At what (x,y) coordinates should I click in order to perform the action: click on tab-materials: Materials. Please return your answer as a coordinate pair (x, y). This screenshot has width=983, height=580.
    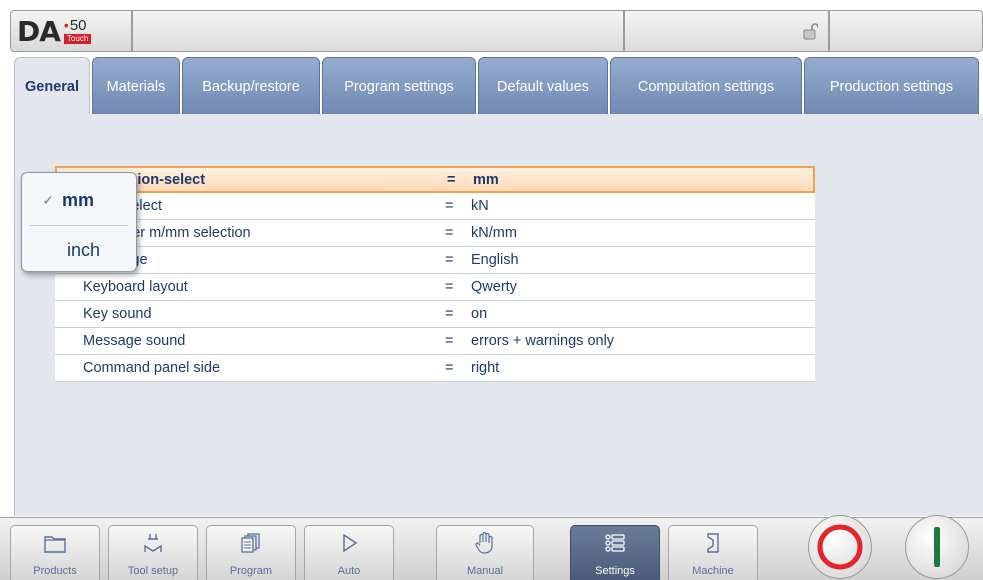
    Looking at the image, I should click on (136, 86).